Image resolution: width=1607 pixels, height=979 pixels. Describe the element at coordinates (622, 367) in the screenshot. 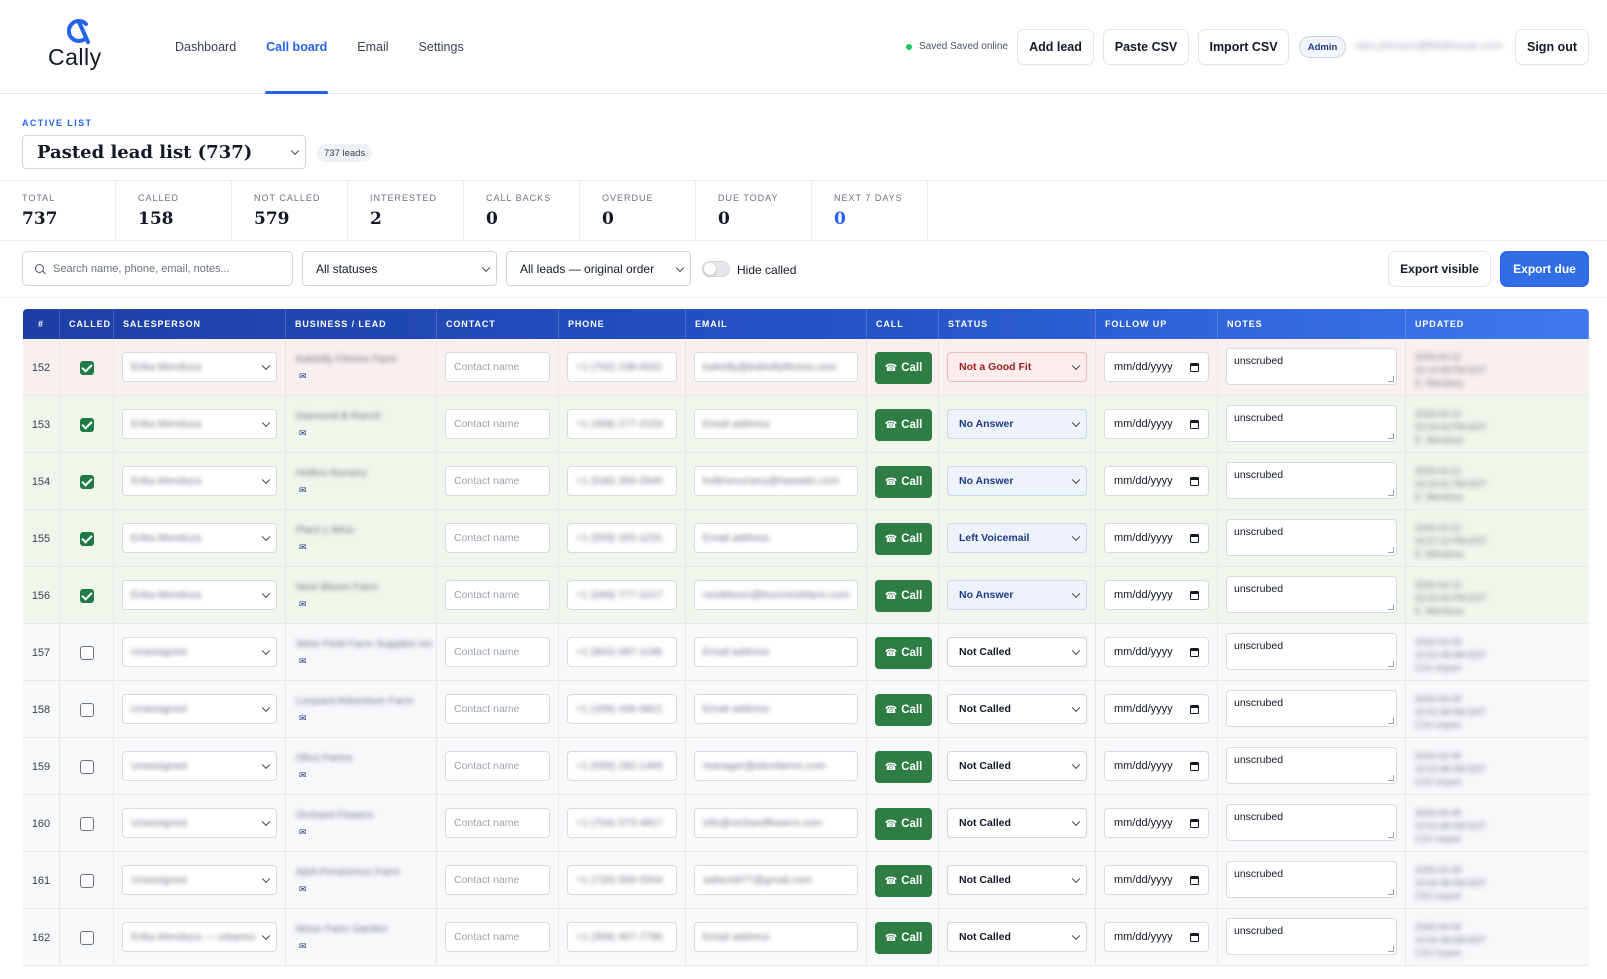

I see `phone-input: +1 (702) 238-5531` at that location.